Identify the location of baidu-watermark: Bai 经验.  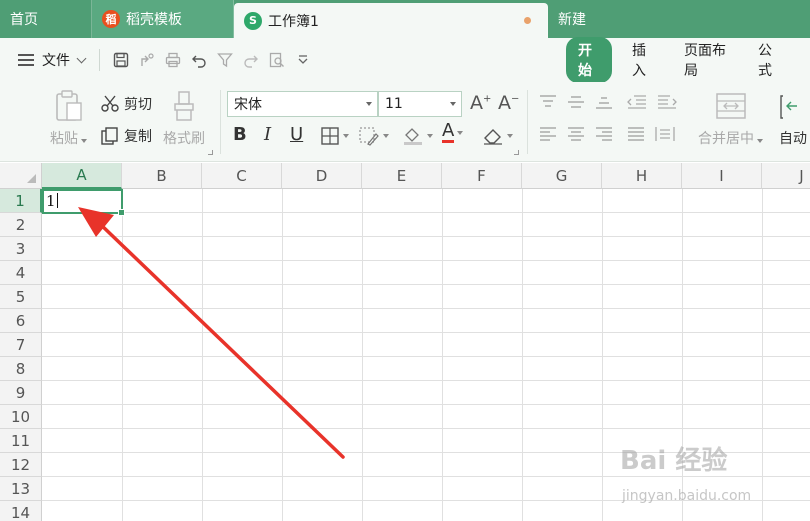
(674, 461).